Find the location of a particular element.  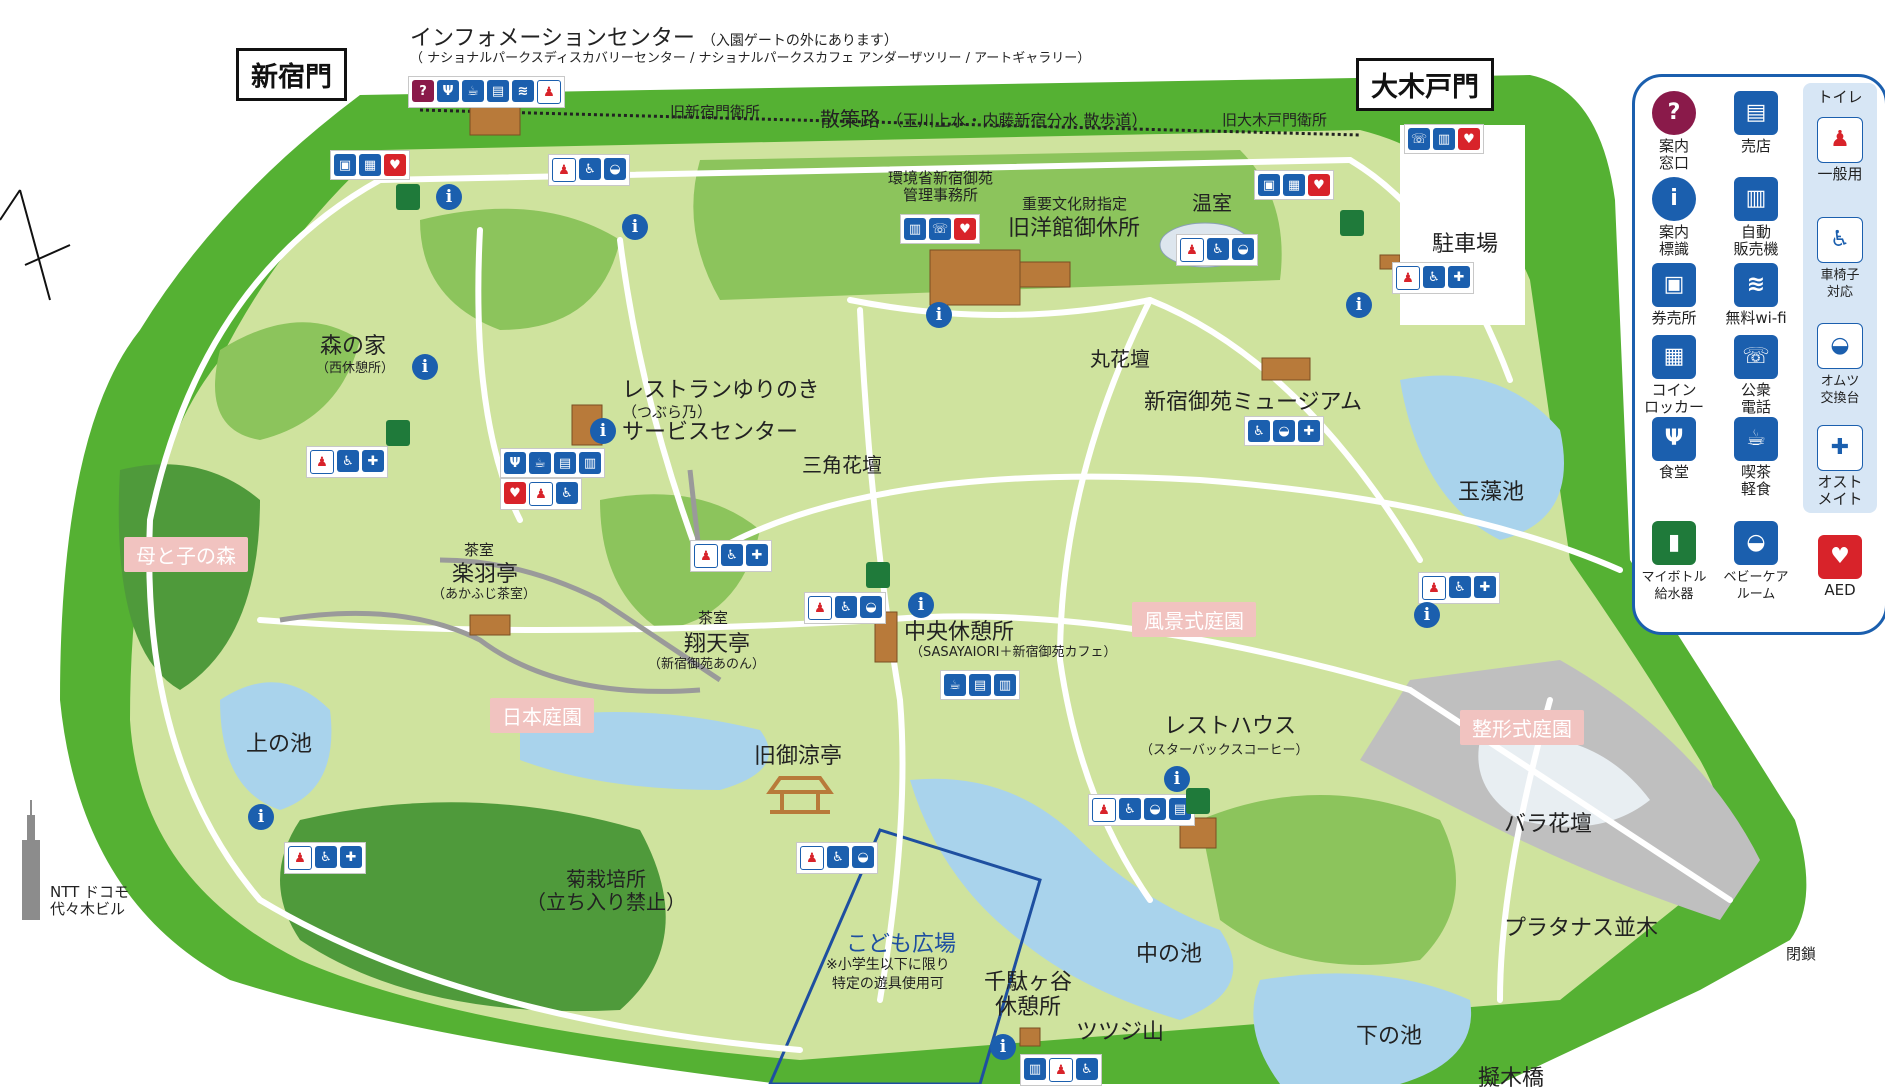

mori-no-ie-note: （西休憩所） is located at coordinates (355, 368).